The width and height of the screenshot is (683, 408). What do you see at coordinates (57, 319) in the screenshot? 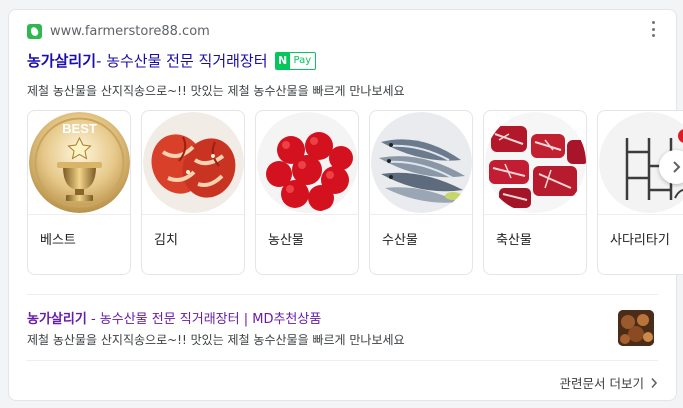
I see `sublink-title-main: 농가살리기` at bounding box center [57, 319].